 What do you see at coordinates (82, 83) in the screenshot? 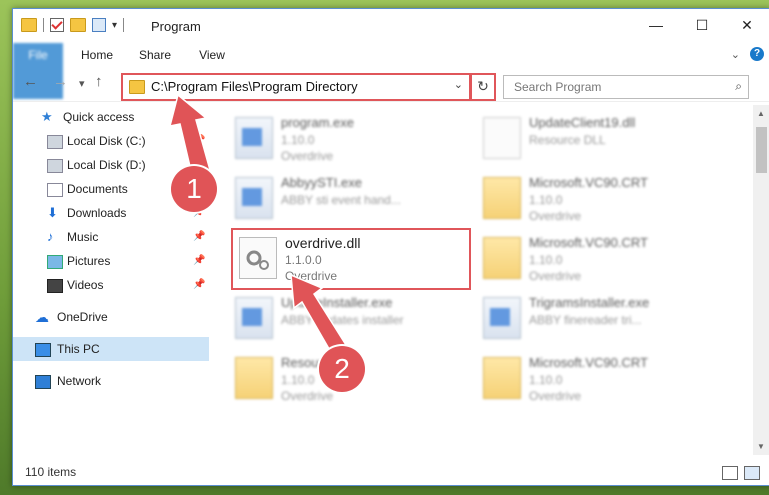
I see `recent-locations-icon: ▾` at bounding box center [82, 83].